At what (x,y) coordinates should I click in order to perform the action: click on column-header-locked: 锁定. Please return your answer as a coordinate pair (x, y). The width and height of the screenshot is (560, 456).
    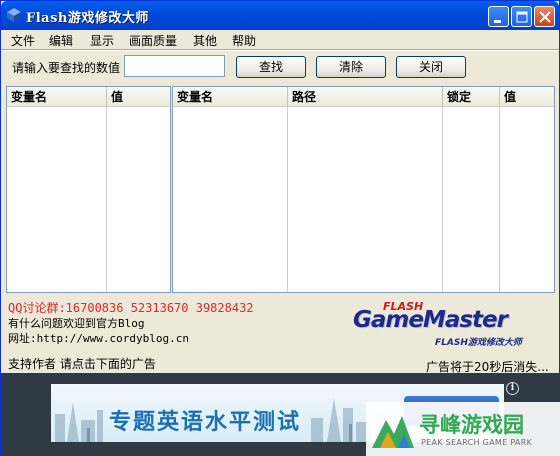
    Looking at the image, I should click on (471, 97).